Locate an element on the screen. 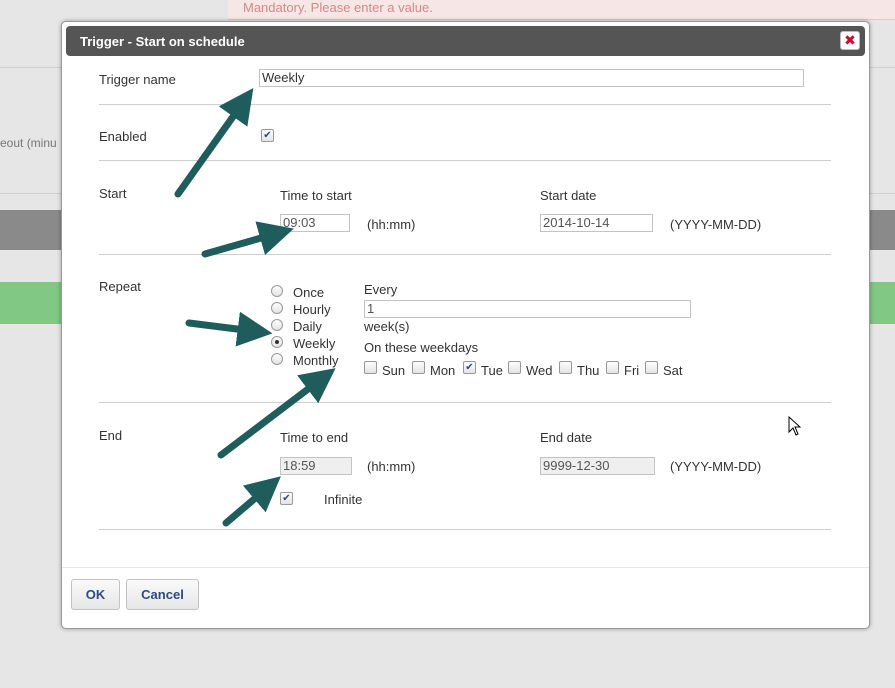 This screenshot has width=895, height=688. annotation-arrows is located at coordinates (255, 307).